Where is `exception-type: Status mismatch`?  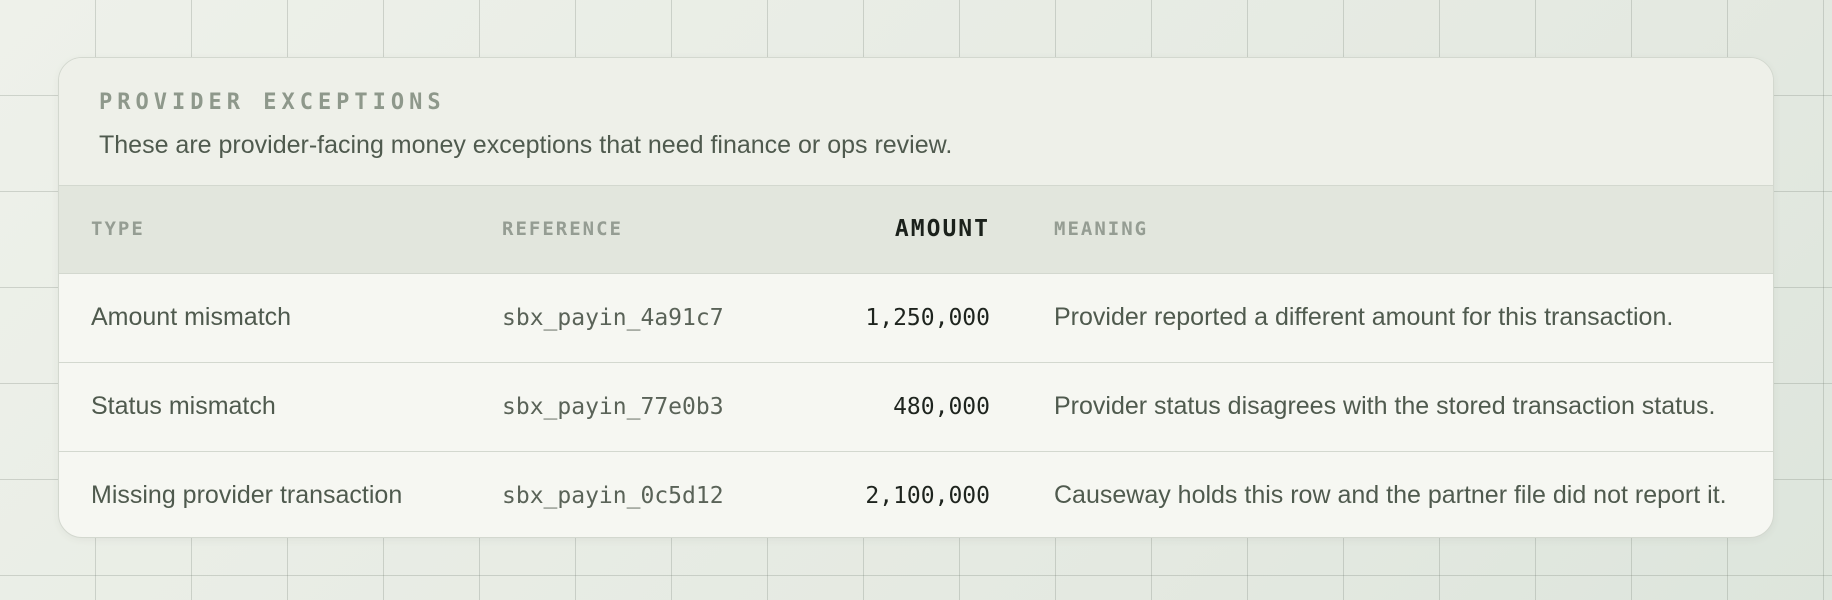
exception-type: Status mismatch is located at coordinates (296, 406).